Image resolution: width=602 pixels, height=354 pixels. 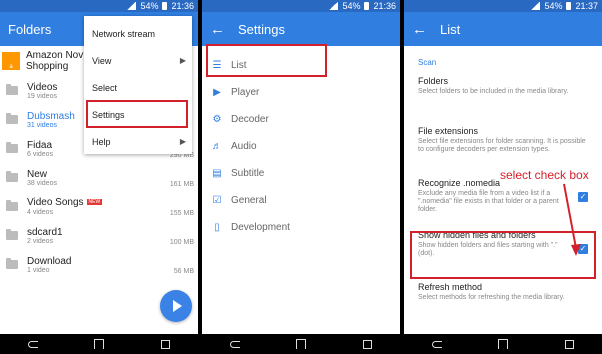 What do you see at coordinates (544, 175) in the screenshot?
I see `annotation-label: select check box` at bounding box center [544, 175].